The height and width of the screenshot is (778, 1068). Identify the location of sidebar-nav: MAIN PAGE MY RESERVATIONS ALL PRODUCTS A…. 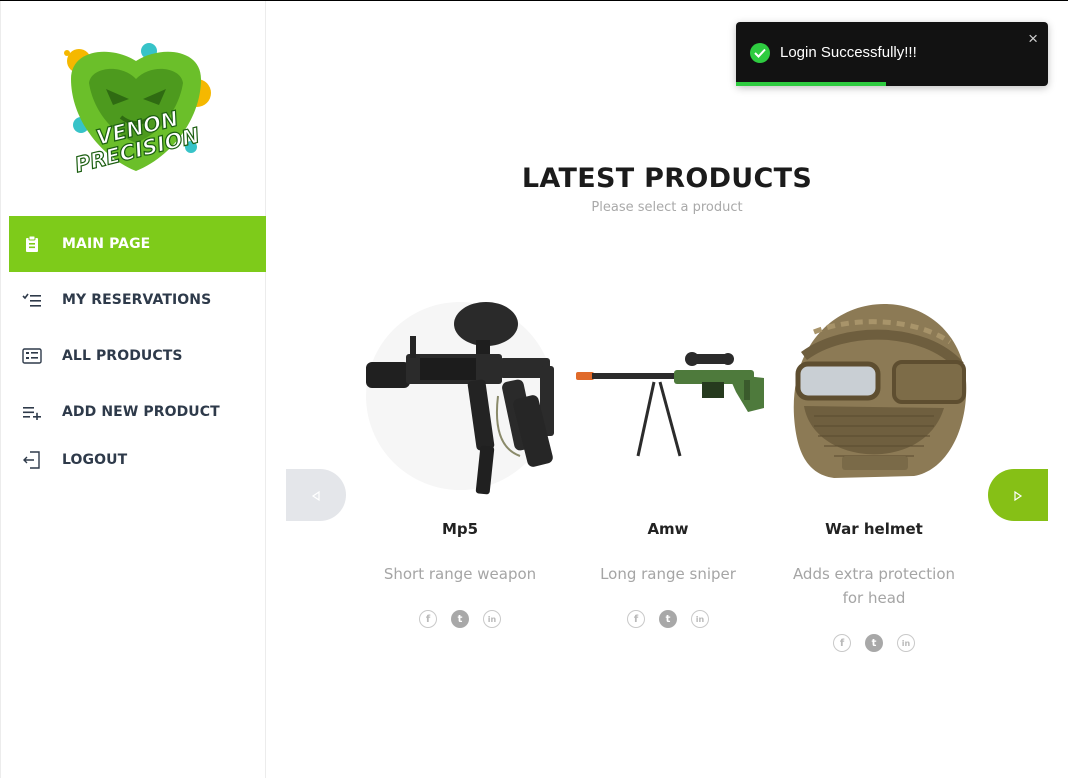
(137, 348).